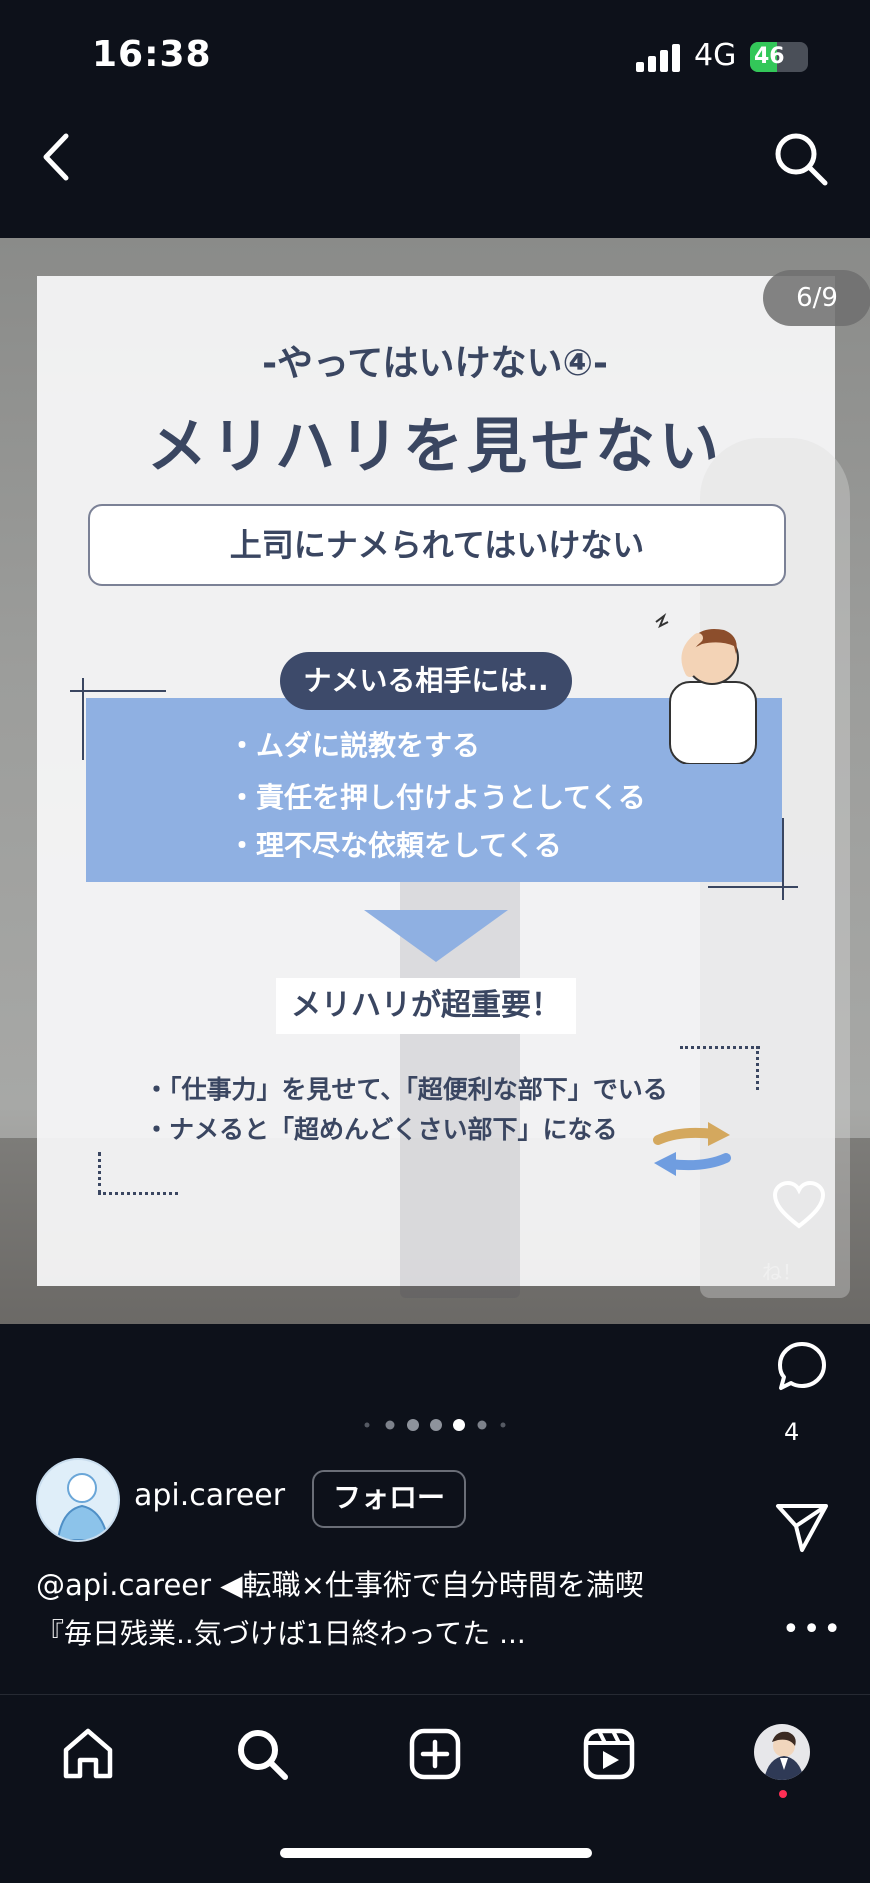 The height and width of the screenshot is (1883, 870). Describe the element at coordinates (435, 1425) in the screenshot. I see `carousel-dots` at that location.